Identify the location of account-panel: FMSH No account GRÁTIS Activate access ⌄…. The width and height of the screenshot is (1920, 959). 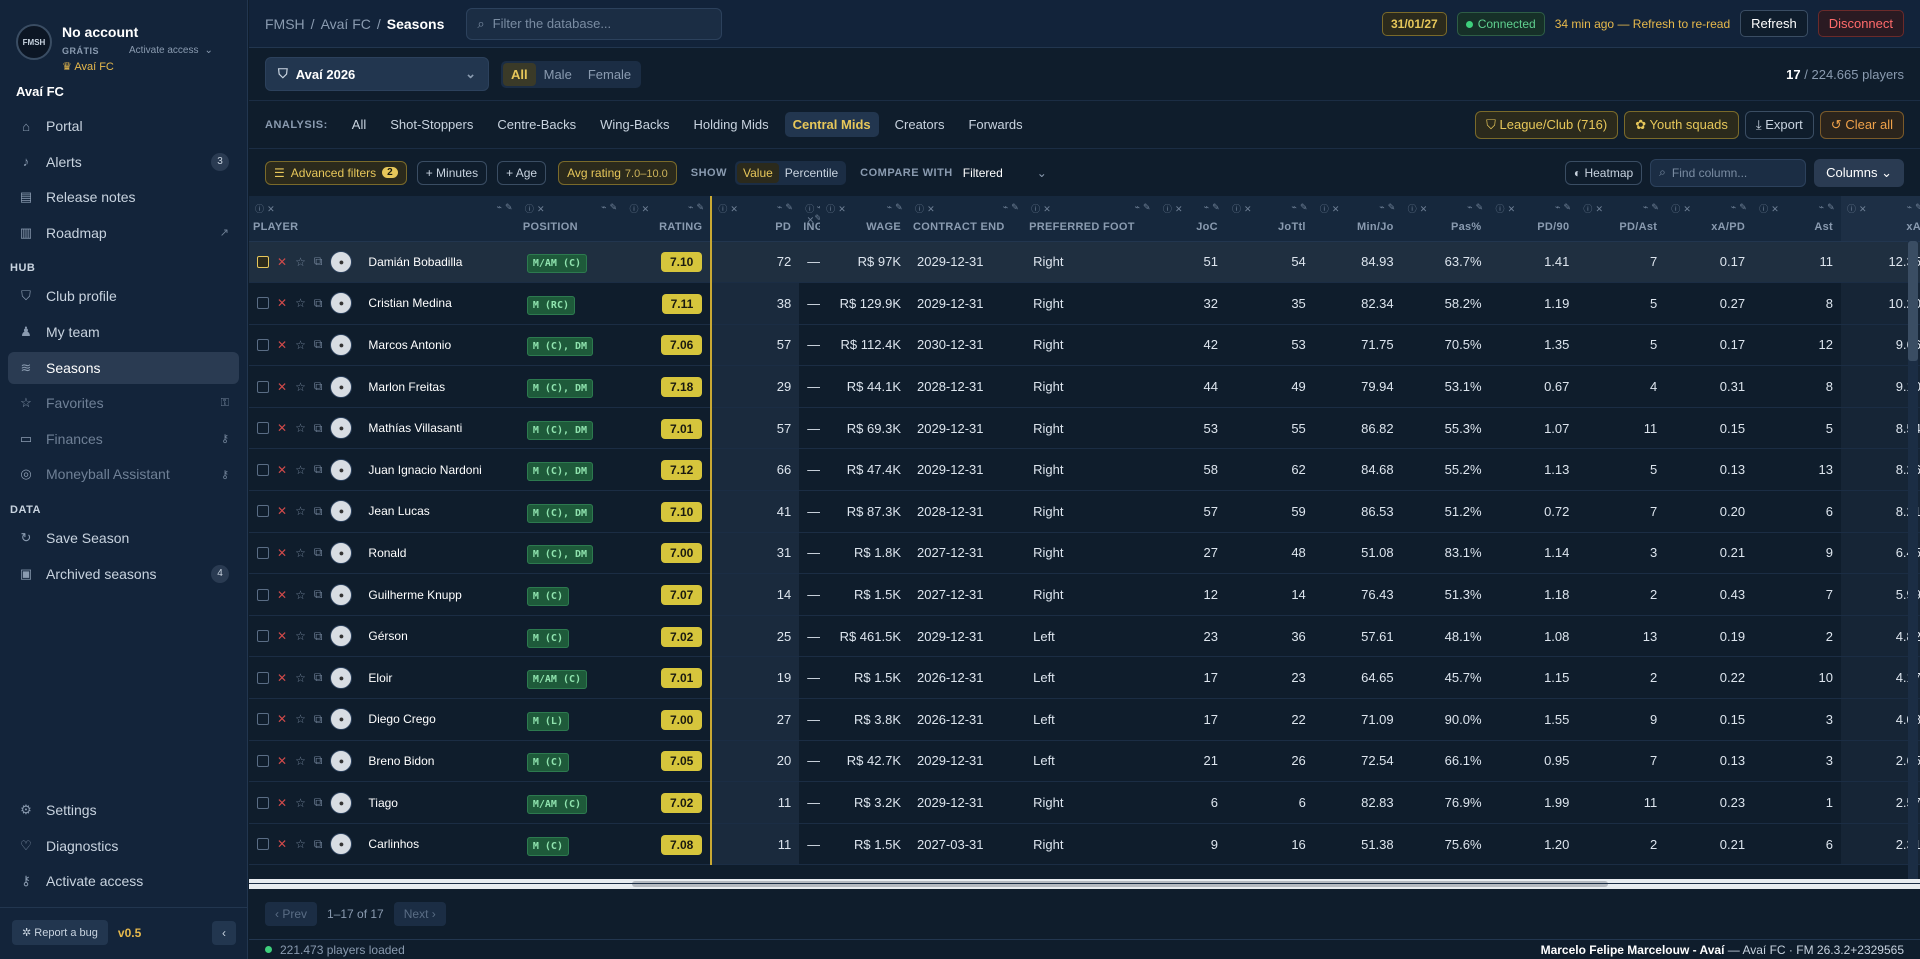
(123, 36).